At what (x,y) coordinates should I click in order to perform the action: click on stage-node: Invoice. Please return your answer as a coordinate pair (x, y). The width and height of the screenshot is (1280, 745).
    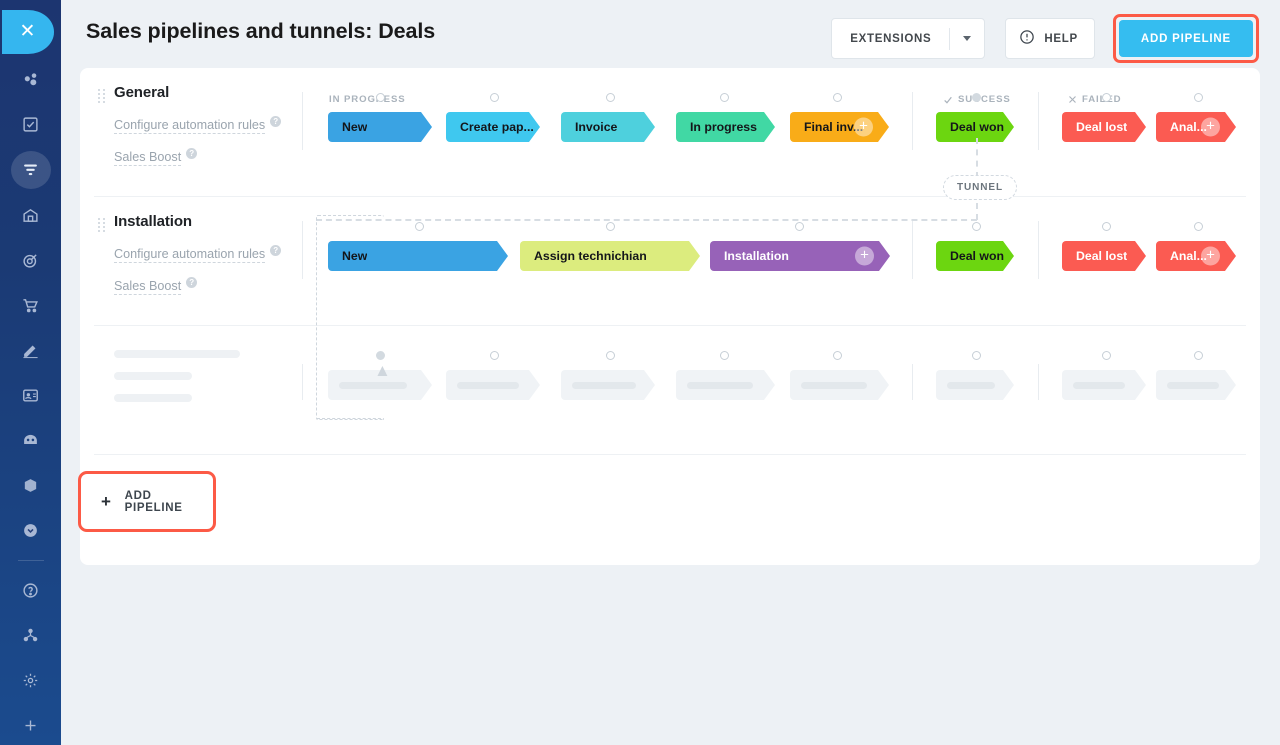
    Looking at the image, I should click on (608, 127).